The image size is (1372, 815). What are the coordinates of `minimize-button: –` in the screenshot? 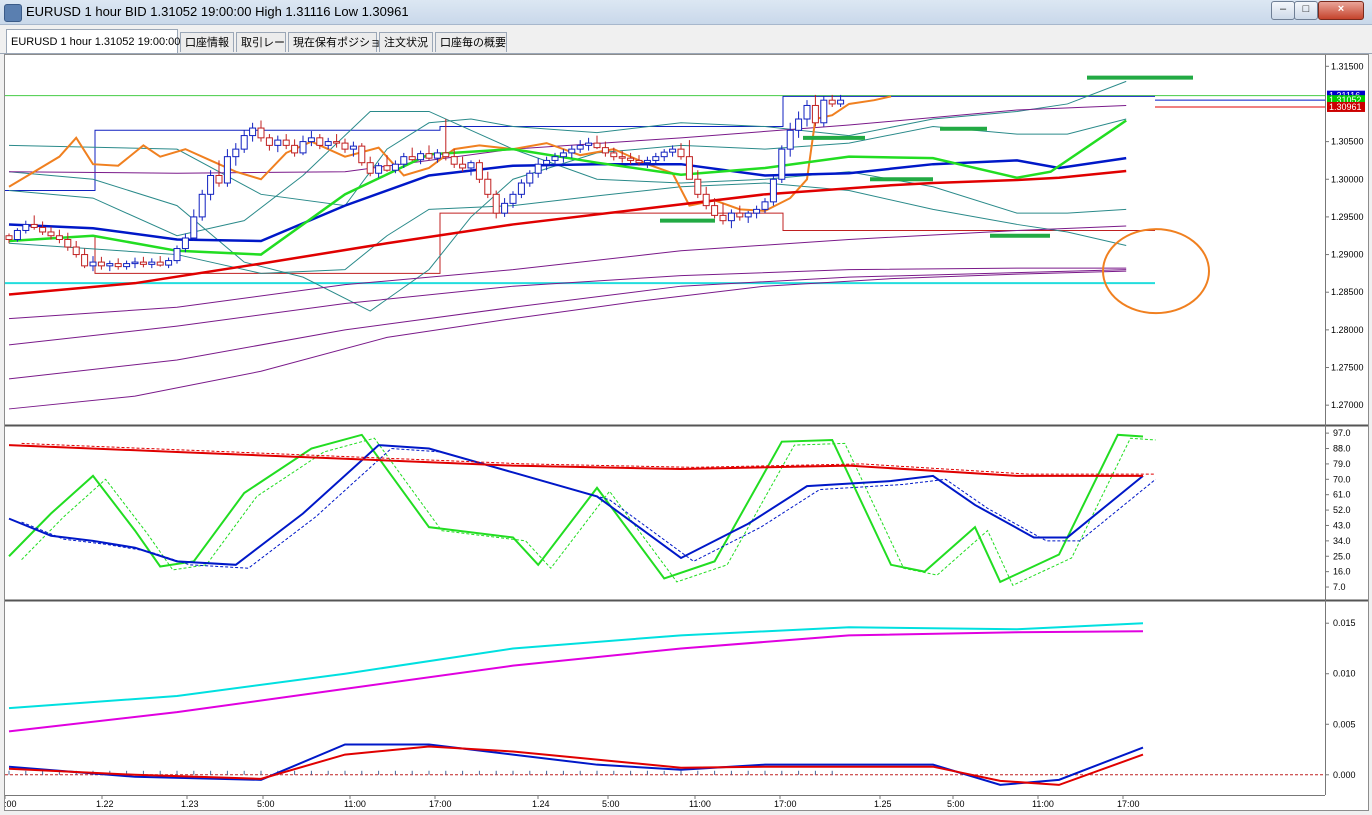 It's located at (1283, 10).